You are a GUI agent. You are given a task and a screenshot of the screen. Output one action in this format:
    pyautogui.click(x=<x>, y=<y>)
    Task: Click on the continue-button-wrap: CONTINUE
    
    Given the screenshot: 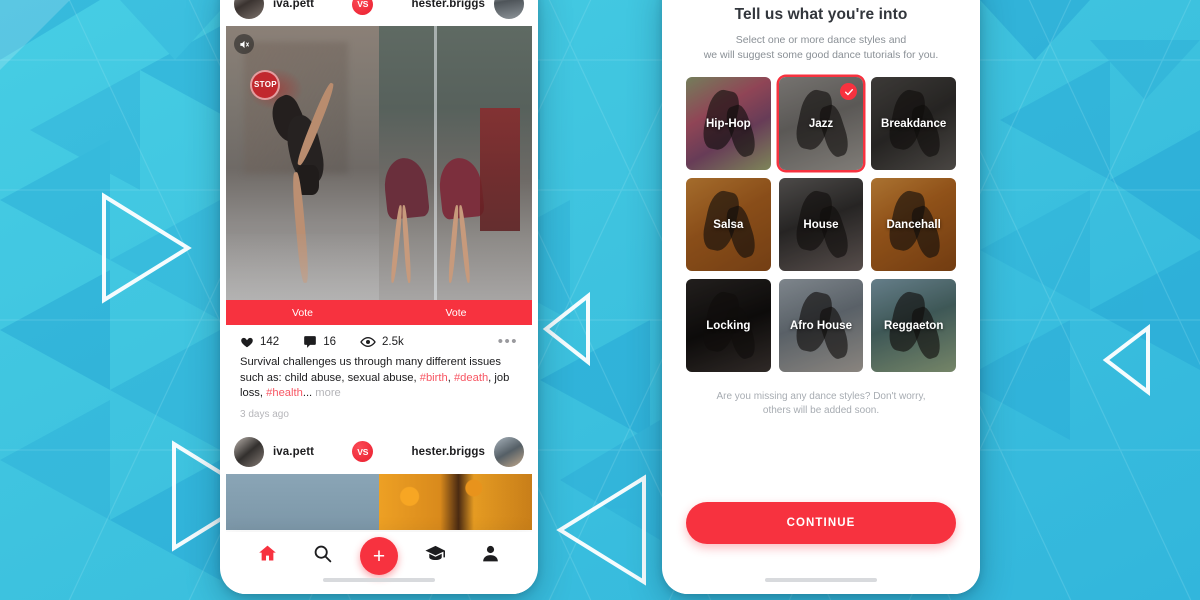 What is the action you would take?
    pyautogui.click(x=821, y=523)
    